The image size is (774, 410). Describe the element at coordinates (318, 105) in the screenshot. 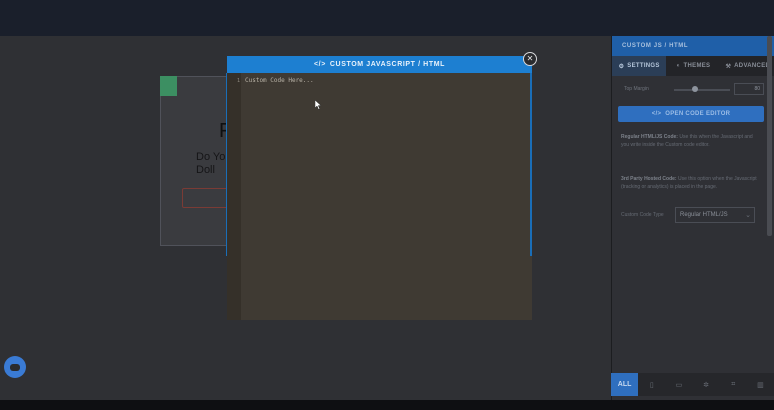

I see `mouse-pointer-icon` at that location.